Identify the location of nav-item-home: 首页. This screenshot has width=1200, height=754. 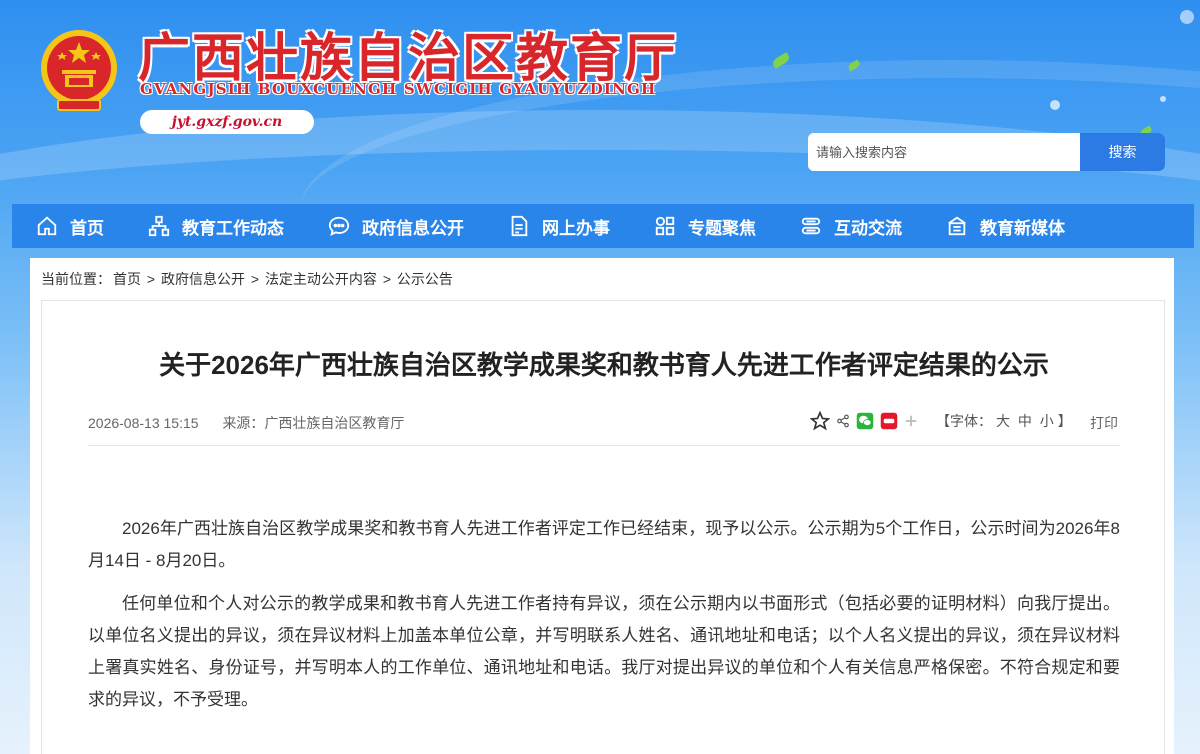
(74, 226).